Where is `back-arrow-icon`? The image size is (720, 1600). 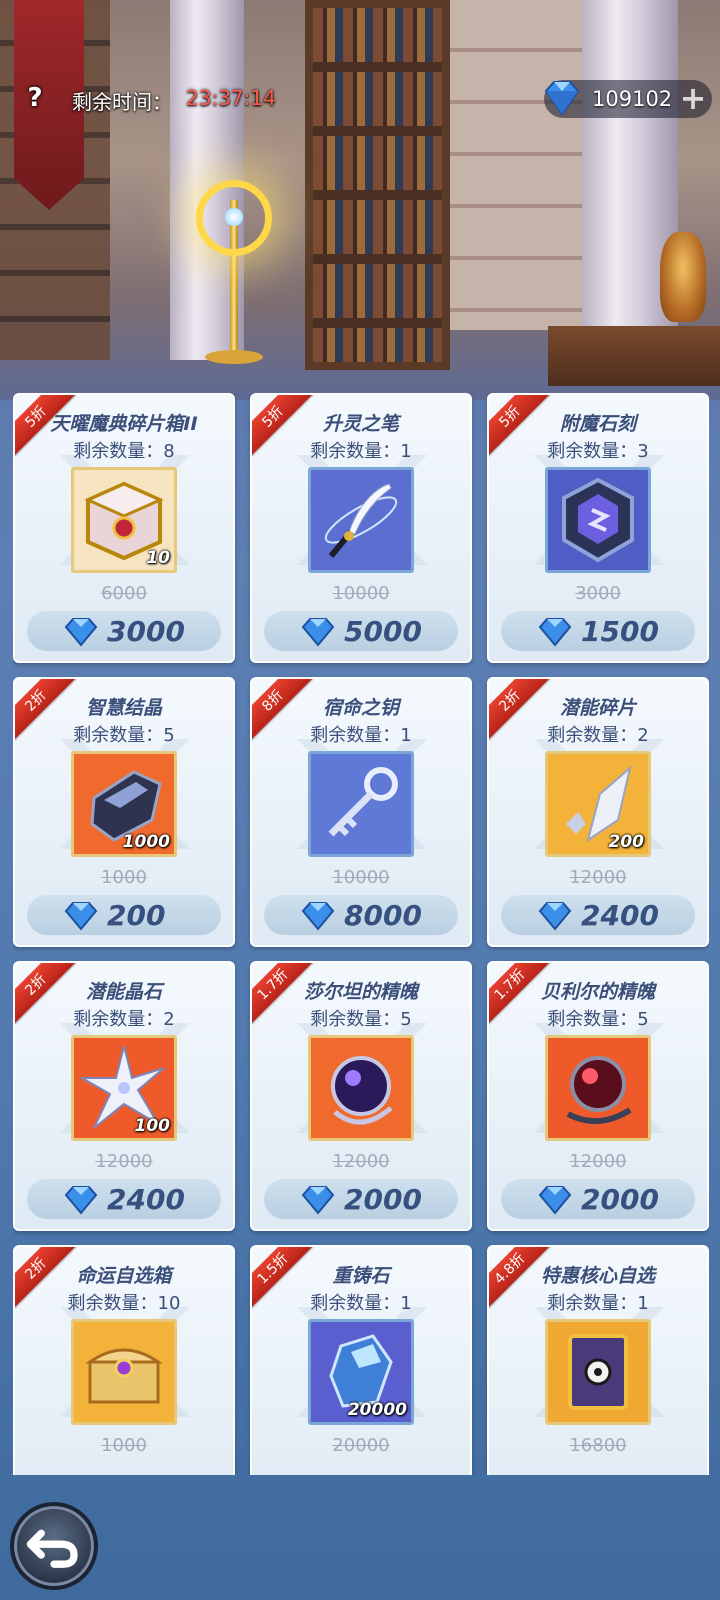 back-arrow-icon is located at coordinates (52, 1548).